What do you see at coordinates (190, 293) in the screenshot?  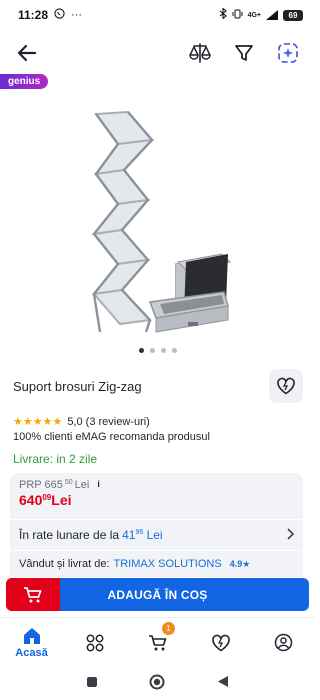 I see `carrying-case-illustration` at bounding box center [190, 293].